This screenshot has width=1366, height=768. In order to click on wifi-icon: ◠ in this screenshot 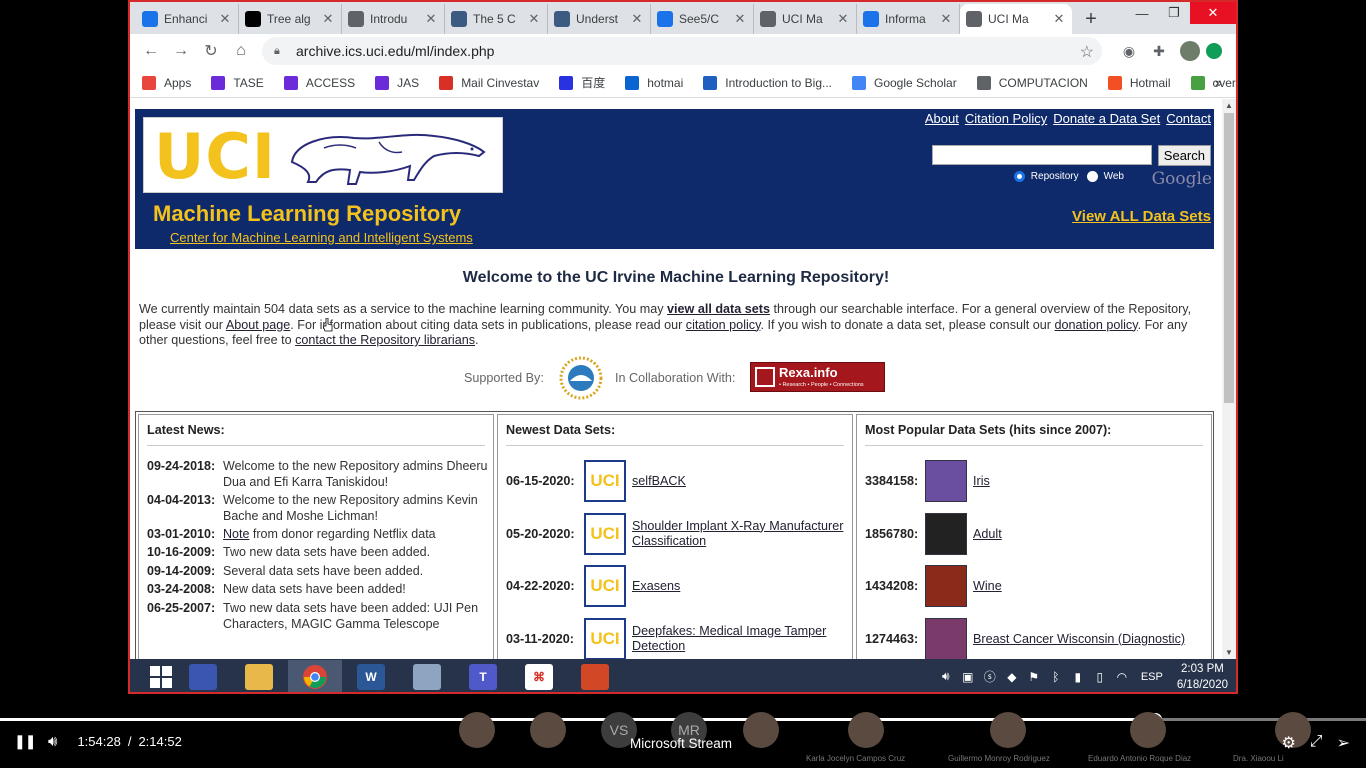, I will do `click(1122, 677)`.